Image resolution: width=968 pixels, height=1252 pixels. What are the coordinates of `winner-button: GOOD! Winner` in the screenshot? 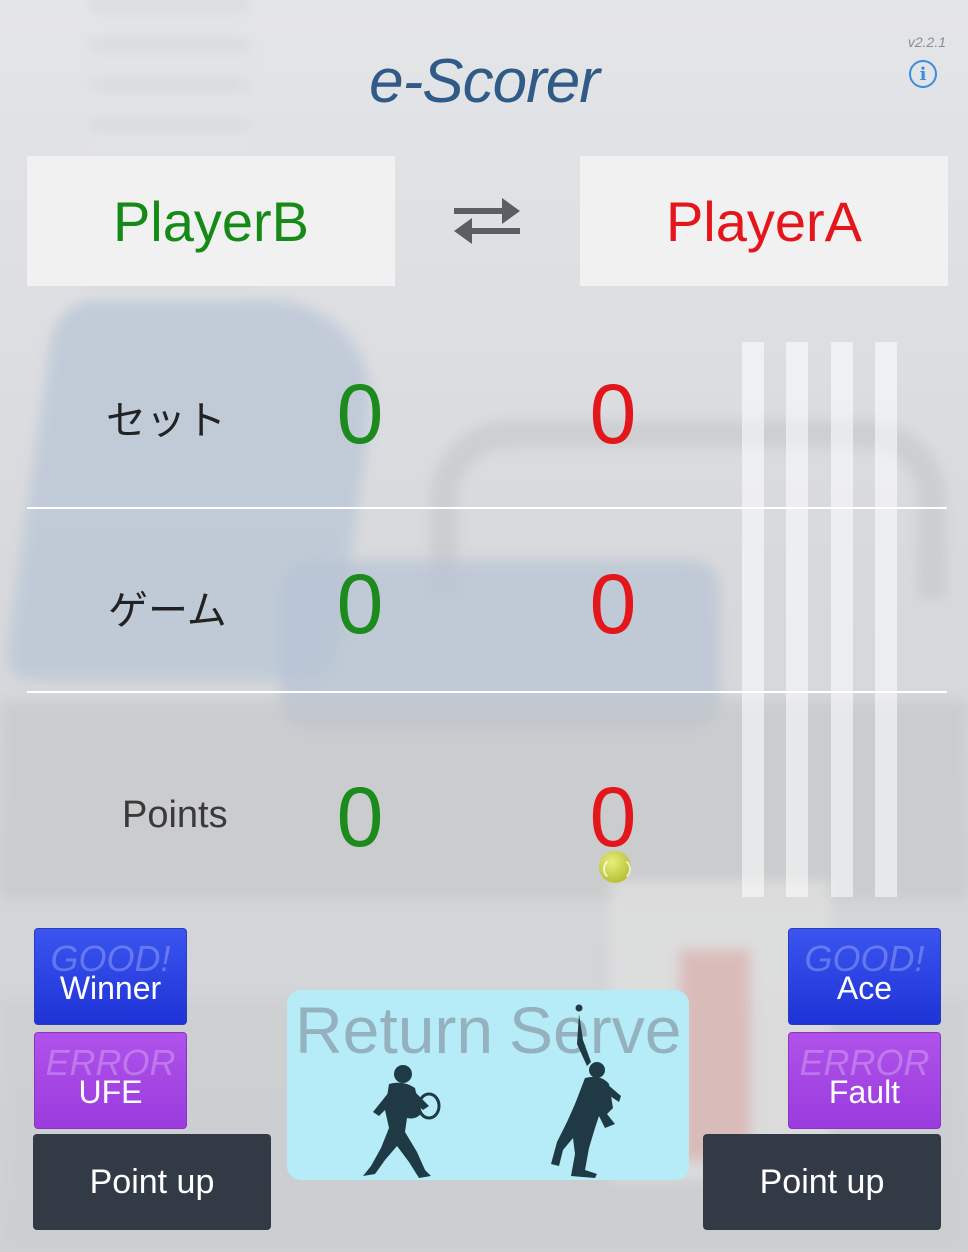 It's located at (110, 976).